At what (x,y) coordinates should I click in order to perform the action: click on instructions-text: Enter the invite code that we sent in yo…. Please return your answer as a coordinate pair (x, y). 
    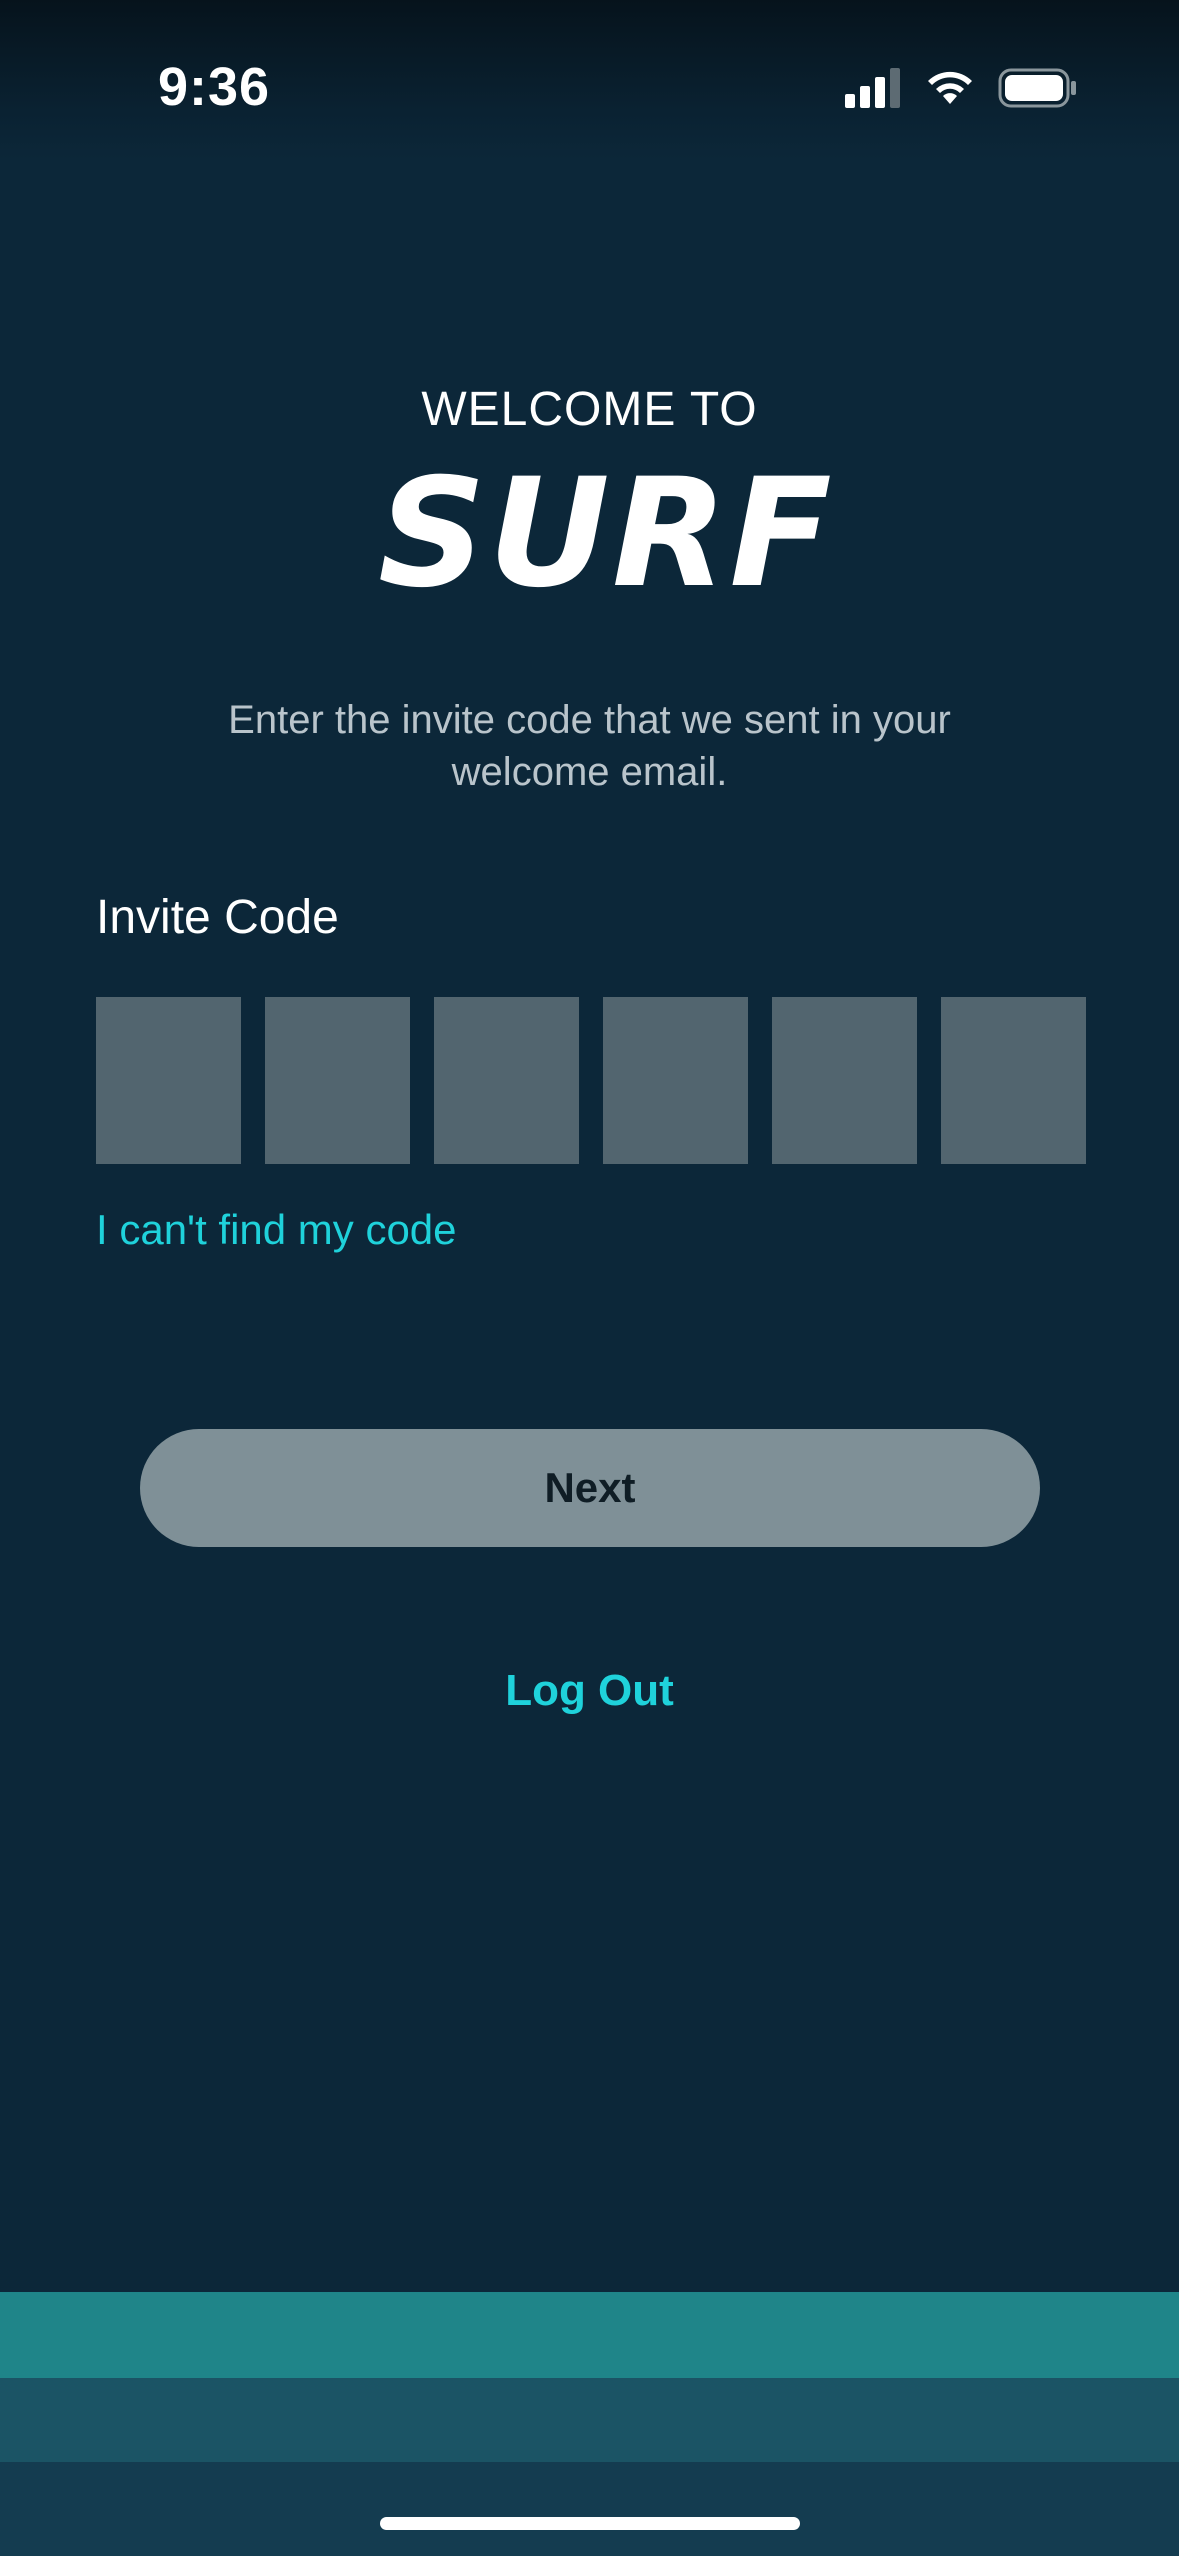
    Looking at the image, I should click on (589, 746).